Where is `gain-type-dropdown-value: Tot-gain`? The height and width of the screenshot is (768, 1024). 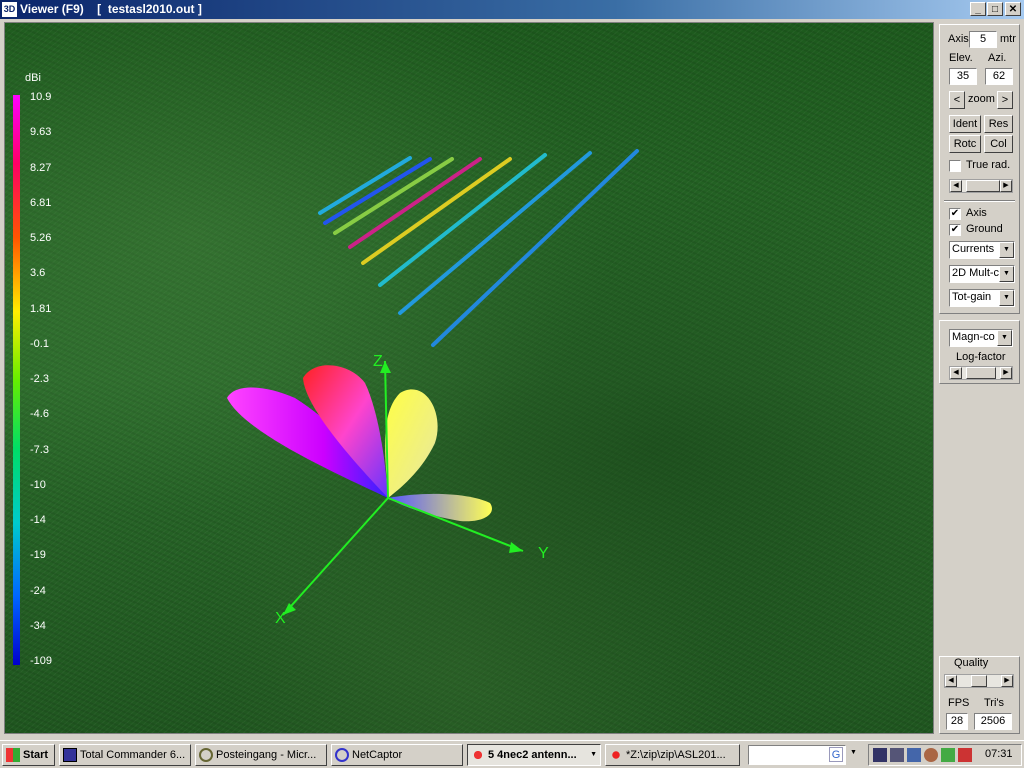 gain-type-dropdown-value: Tot-gain is located at coordinates (972, 297).